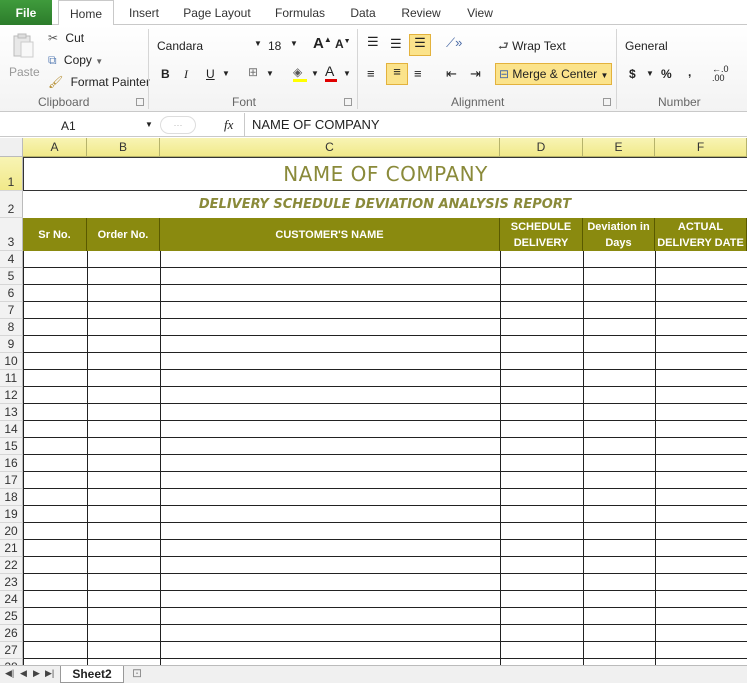  I want to click on tab-view: View, so click(480, 12).